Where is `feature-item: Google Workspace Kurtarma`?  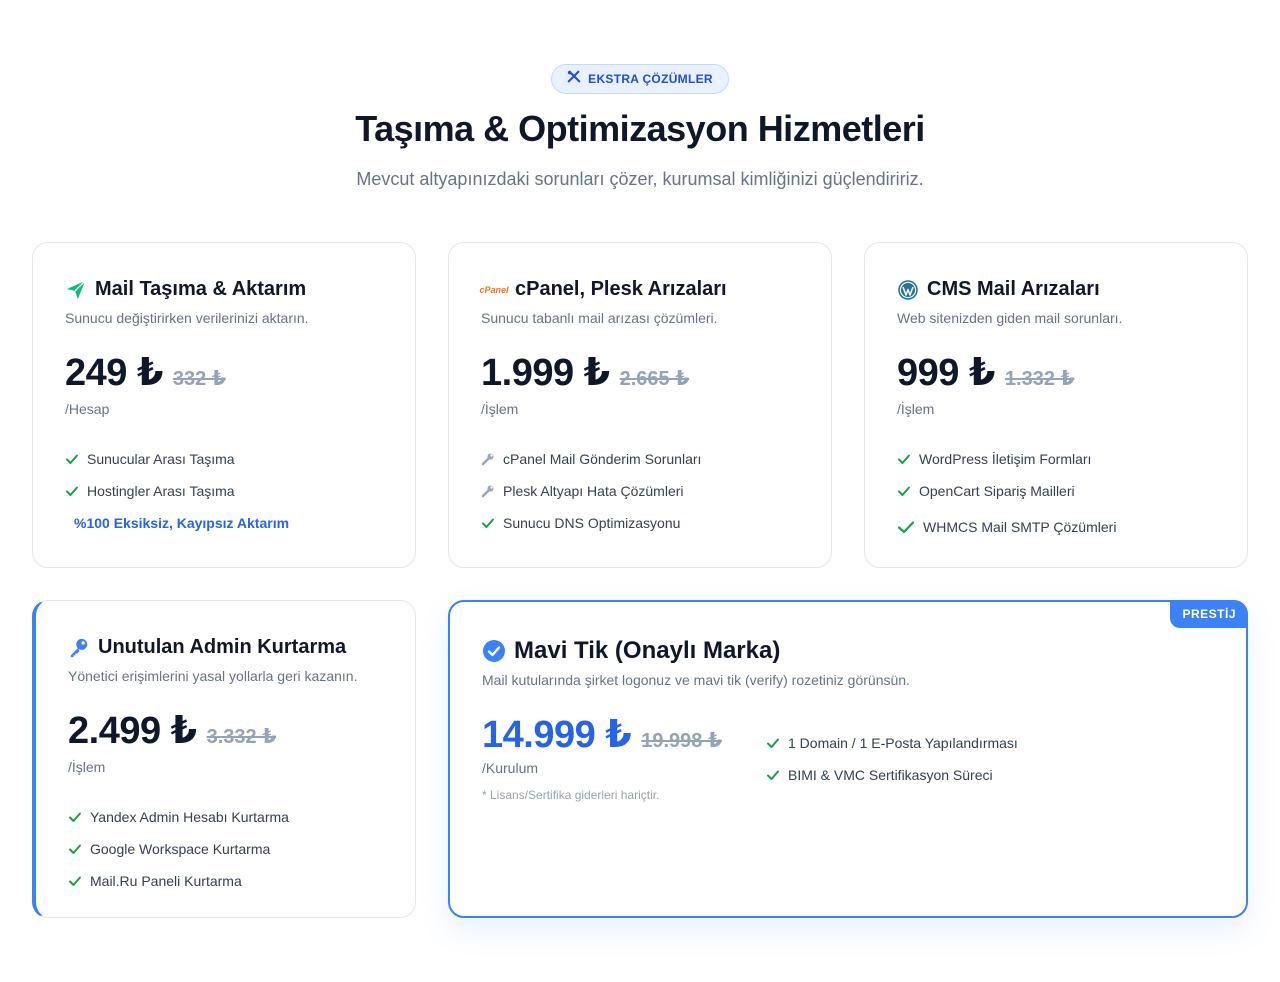
feature-item: Google Workspace Kurtarma is located at coordinates (178, 849).